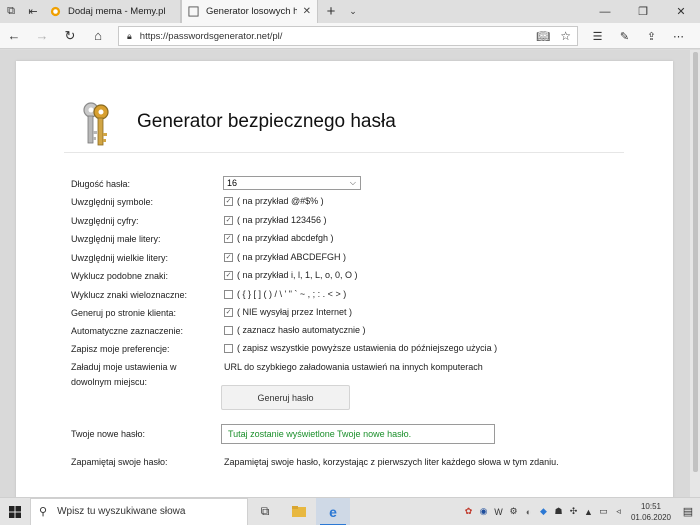 The height and width of the screenshot is (525, 700). I want to click on option-label: Uwzględnij cyfry:, so click(105, 221).